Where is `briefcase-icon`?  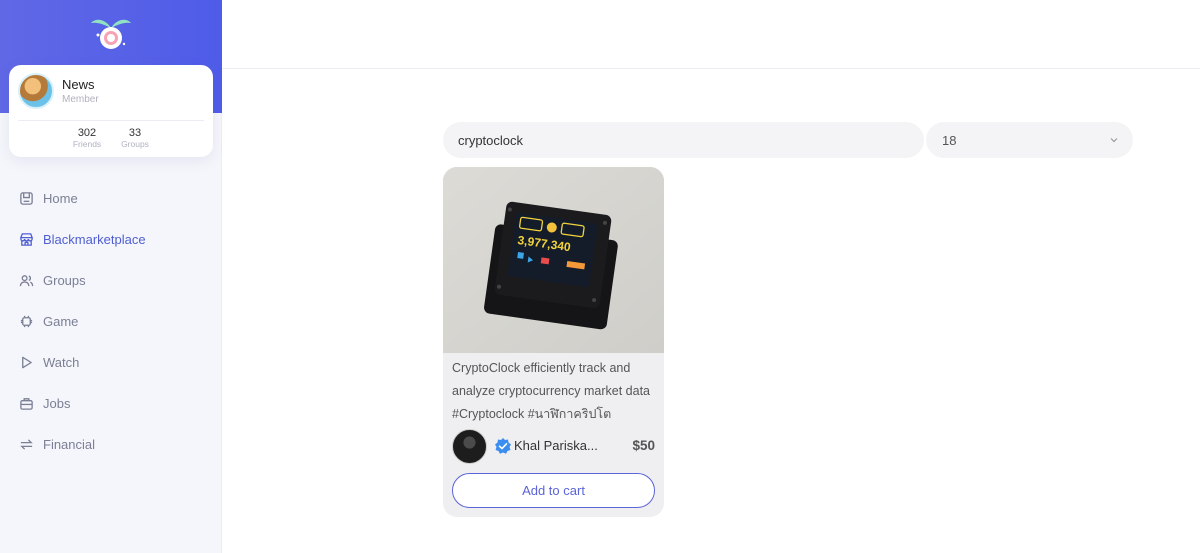
briefcase-icon is located at coordinates (26, 404).